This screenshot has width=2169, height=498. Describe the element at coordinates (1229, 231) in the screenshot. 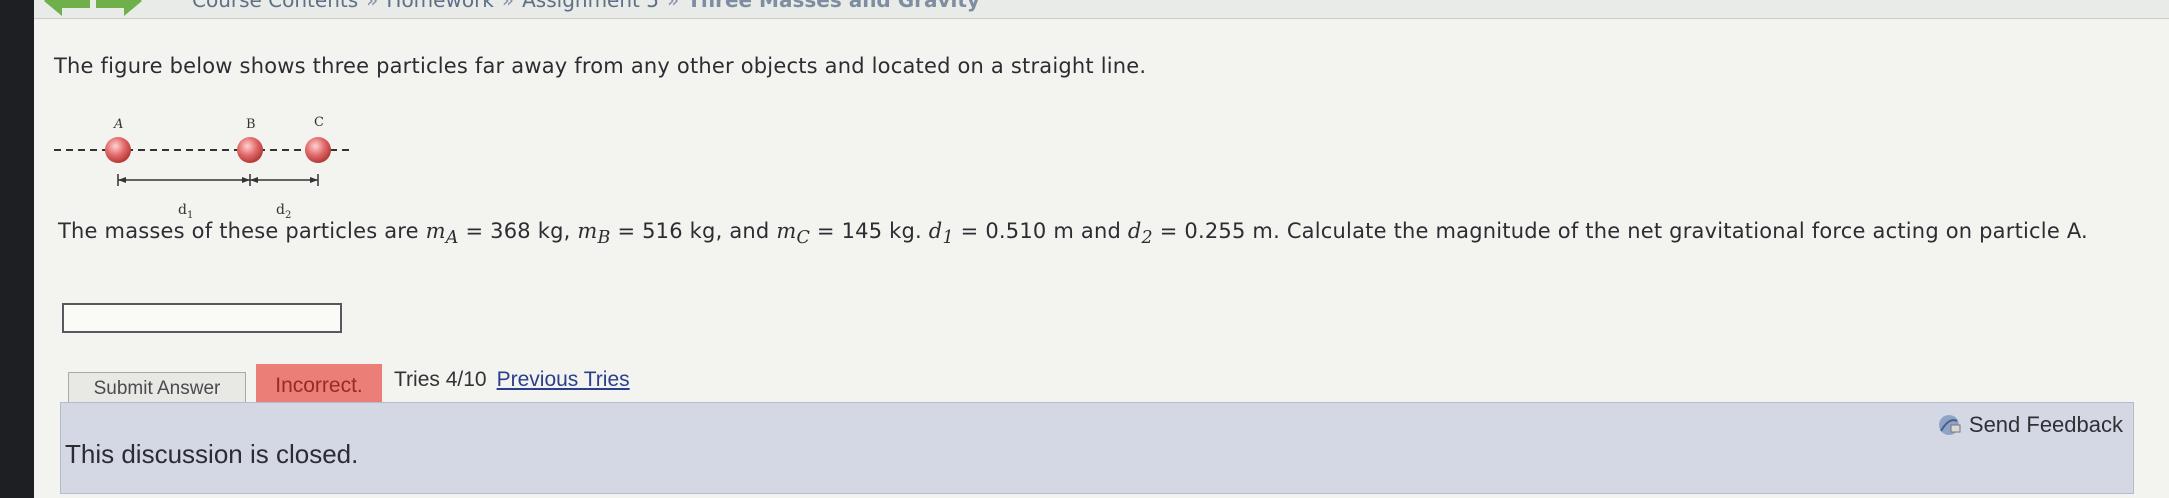

I see `d2-value: 0.255 m` at that location.